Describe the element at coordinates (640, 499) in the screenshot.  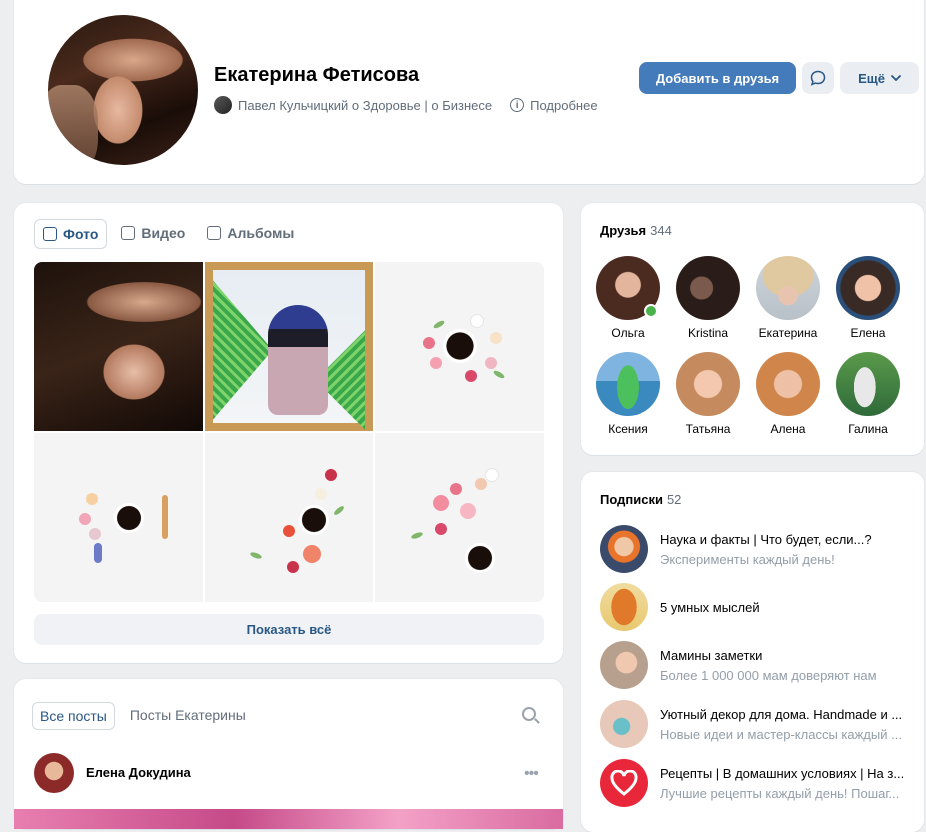
I see `subscriptions-title: Подписки 52` at that location.